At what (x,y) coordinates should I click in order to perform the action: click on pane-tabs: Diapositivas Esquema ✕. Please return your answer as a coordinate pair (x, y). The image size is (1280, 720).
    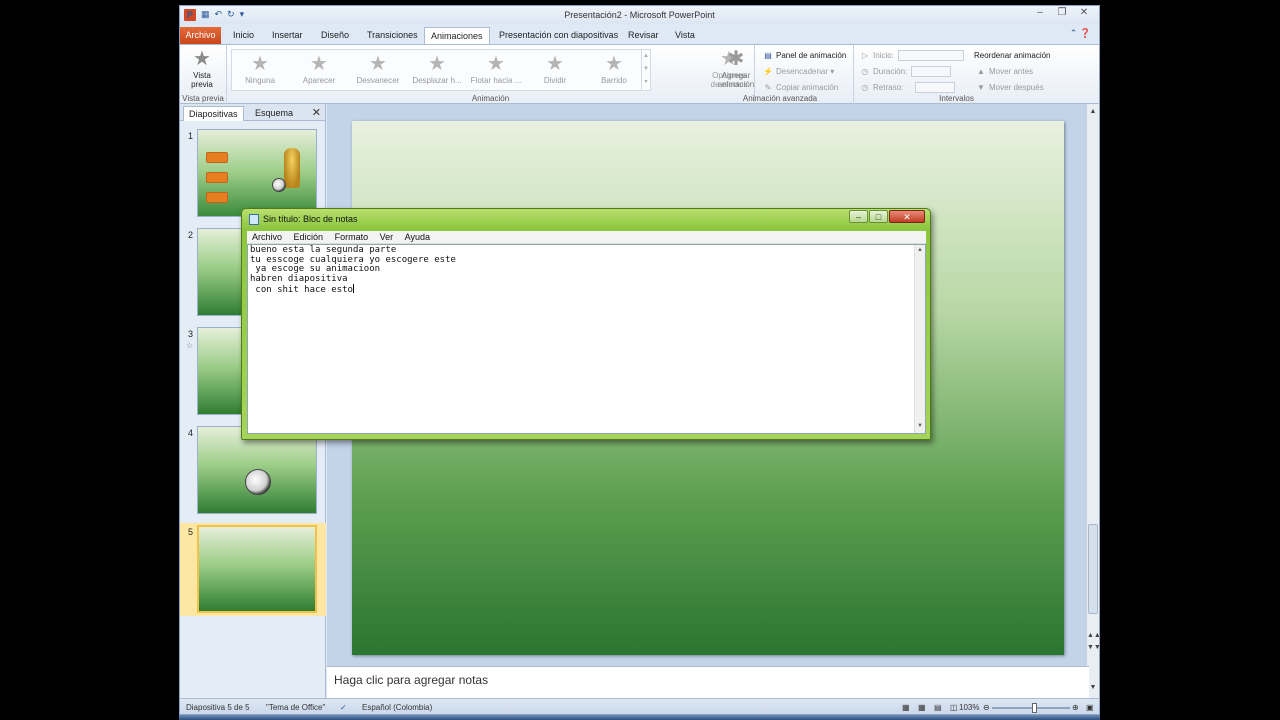
    Looking at the image, I should click on (252, 112).